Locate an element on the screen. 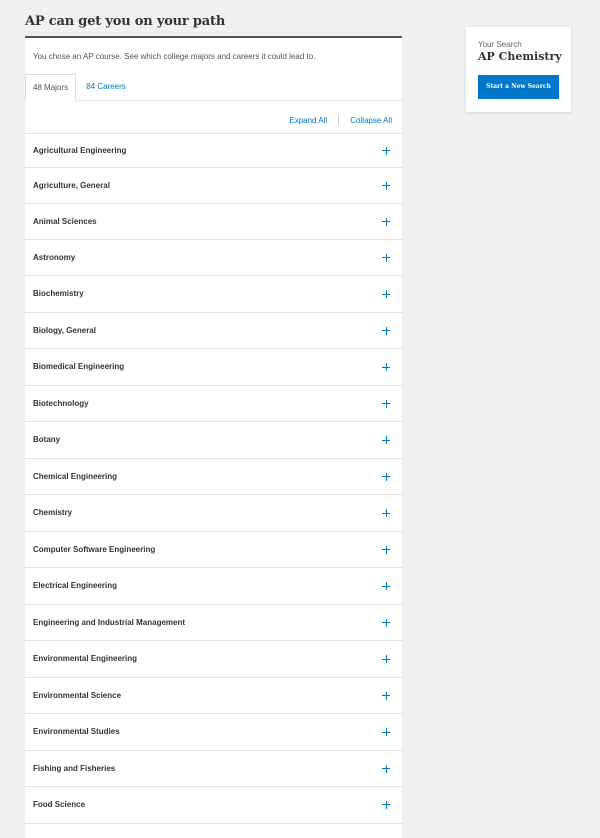 The image size is (600, 838). major-label: Biomedical Engineering is located at coordinates (79, 366).